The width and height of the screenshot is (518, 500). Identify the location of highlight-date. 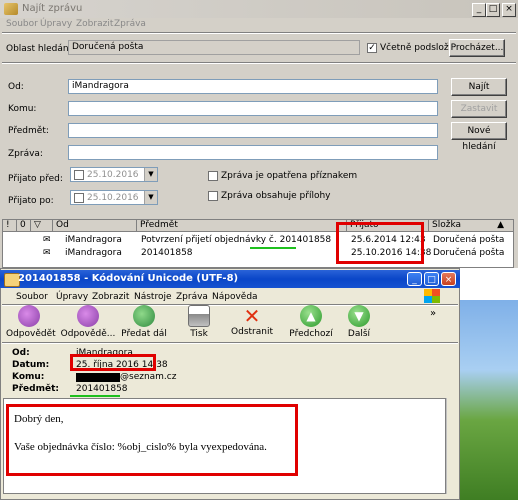
(113, 362).